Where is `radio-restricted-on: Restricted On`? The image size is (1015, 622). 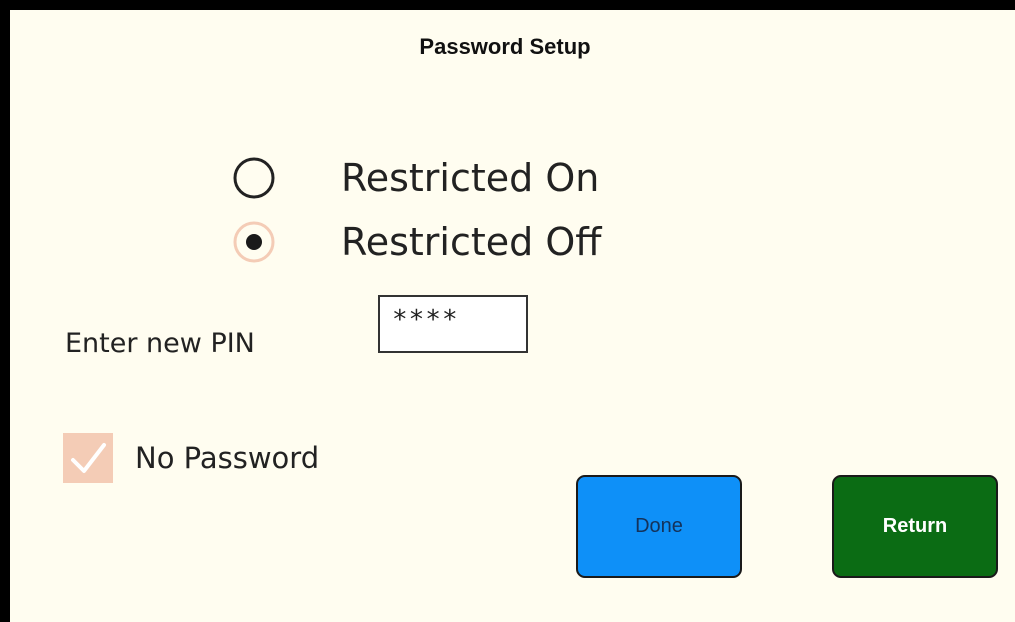 radio-restricted-on: Restricted On is located at coordinates (415, 178).